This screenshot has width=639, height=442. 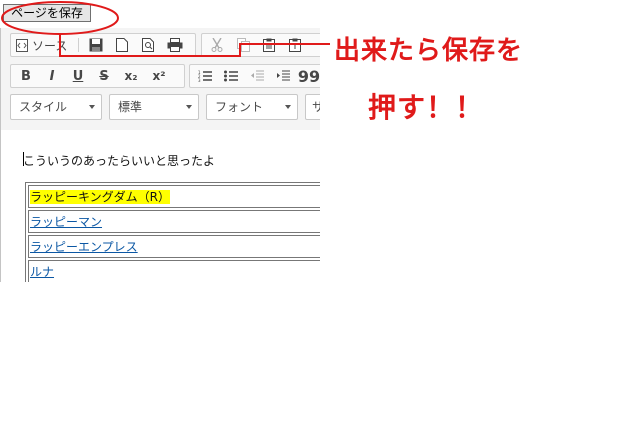 I want to click on numbered-list-icon: 123, so click(x=205, y=76).